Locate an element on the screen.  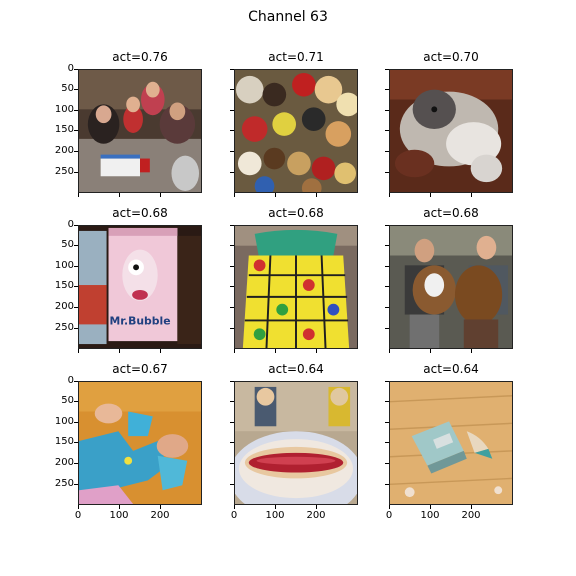
image-panel-4: act=0.68 Mr.Bubble 0 50 100 150 200 250 is located at coordinates (128, 279).